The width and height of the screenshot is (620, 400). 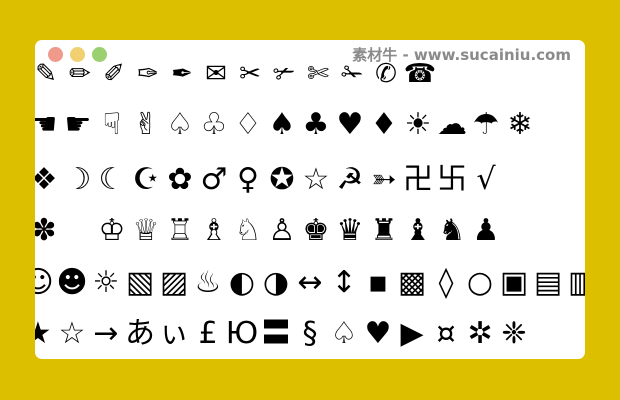 I want to click on glyph-4-12: ◊, so click(x=446, y=282).